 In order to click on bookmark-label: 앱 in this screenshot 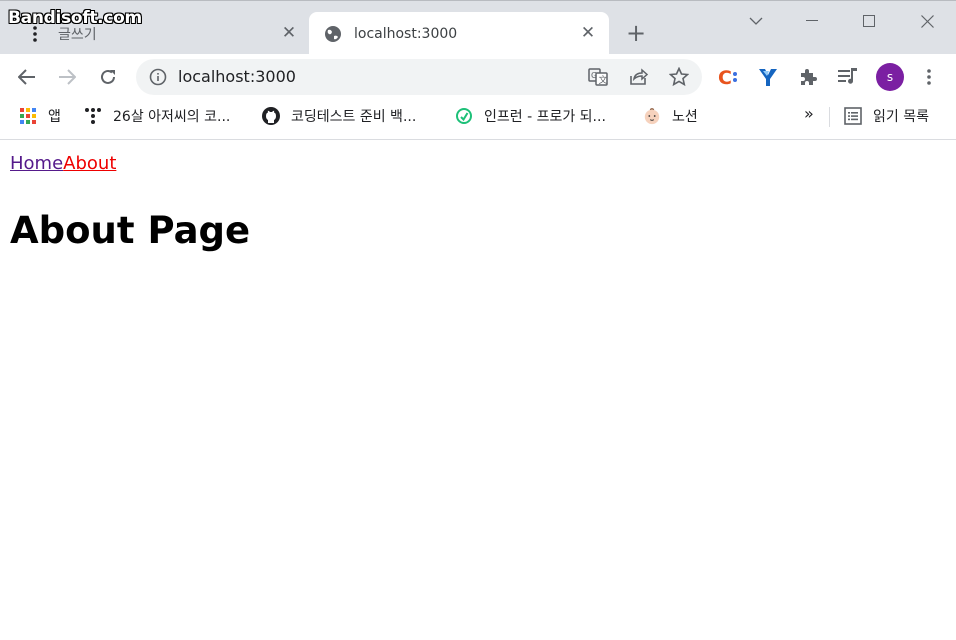, I will do `click(54, 117)`.